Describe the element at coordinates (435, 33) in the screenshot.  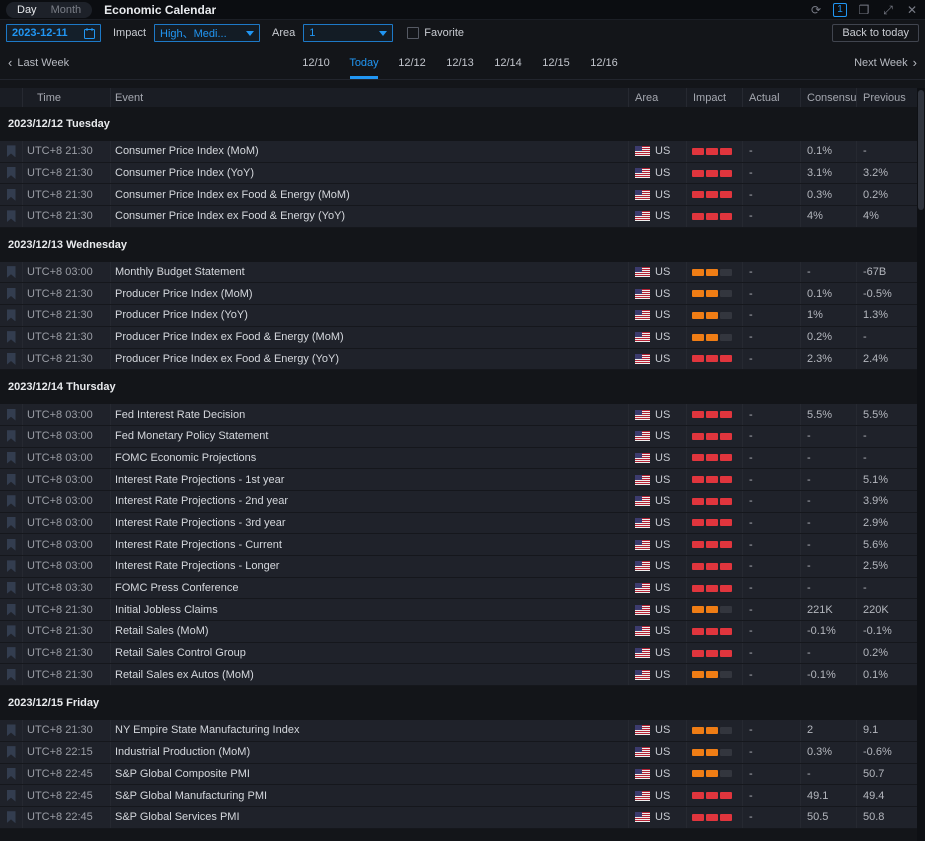
I see `favorite-filter: Favorite` at that location.